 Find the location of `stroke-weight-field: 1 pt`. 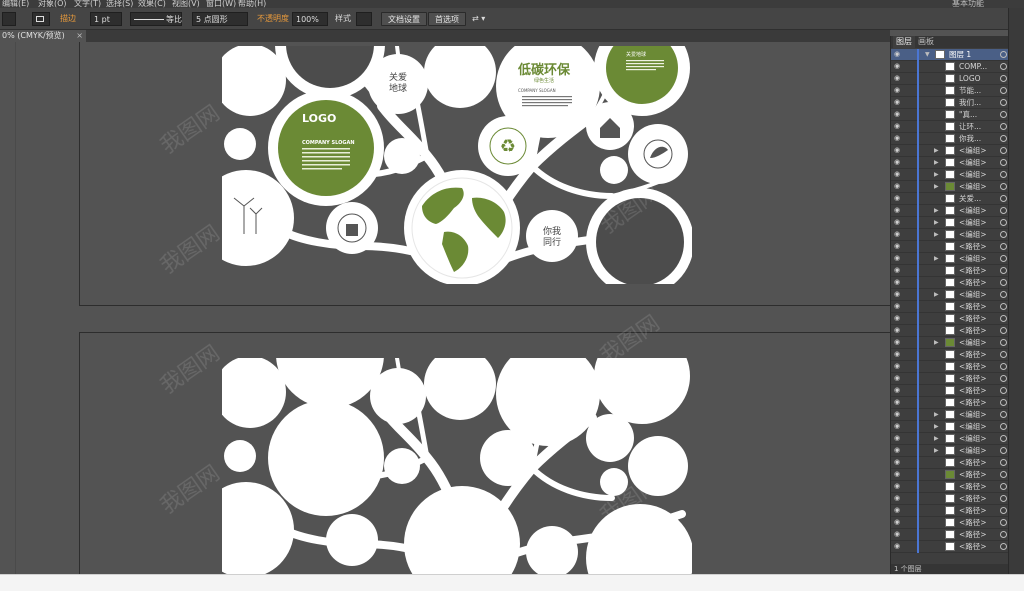

stroke-weight-field: 1 pt is located at coordinates (106, 19).